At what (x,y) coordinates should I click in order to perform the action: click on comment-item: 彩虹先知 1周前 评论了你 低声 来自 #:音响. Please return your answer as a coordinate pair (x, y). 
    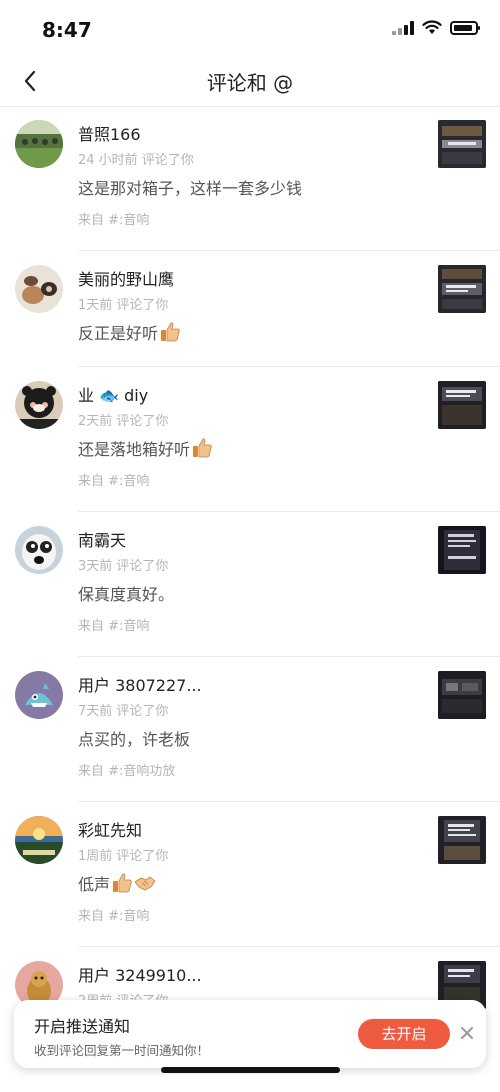
    Looking at the image, I should click on (250, 874).